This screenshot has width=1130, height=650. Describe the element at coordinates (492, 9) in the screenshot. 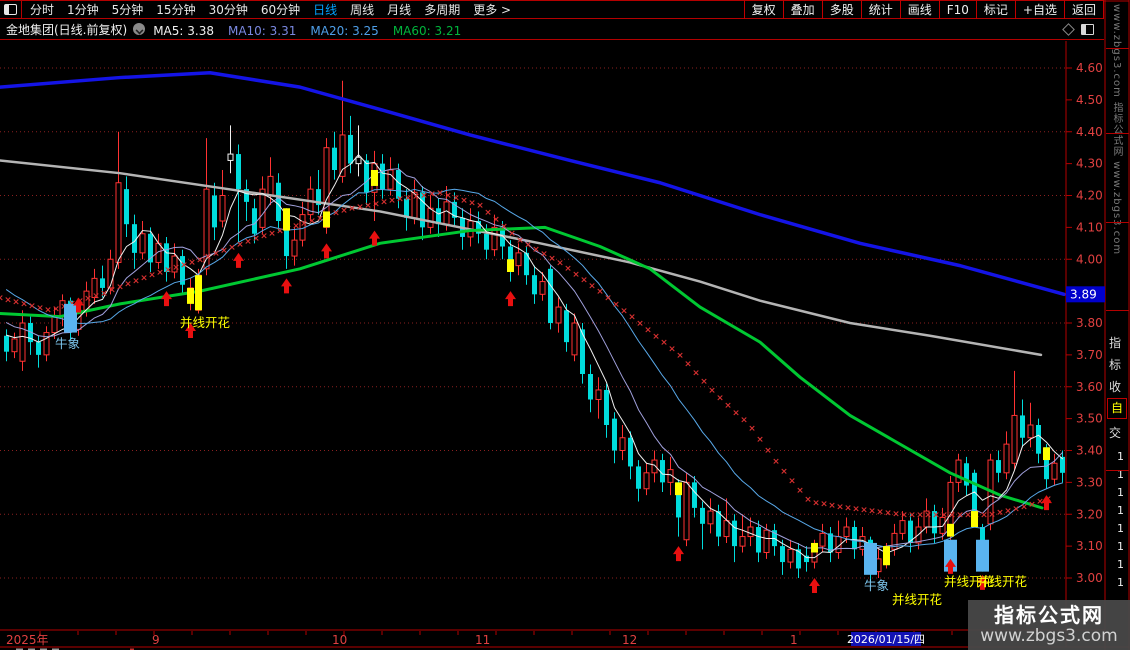

I see `period-tab-10: 更多 >` at that location.